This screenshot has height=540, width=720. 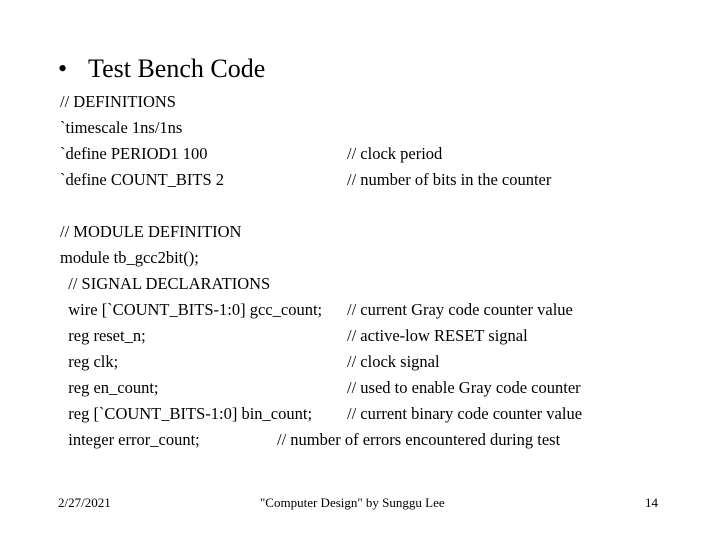 I want to click on code-comment: // clock period, so click(x=395, y=153).